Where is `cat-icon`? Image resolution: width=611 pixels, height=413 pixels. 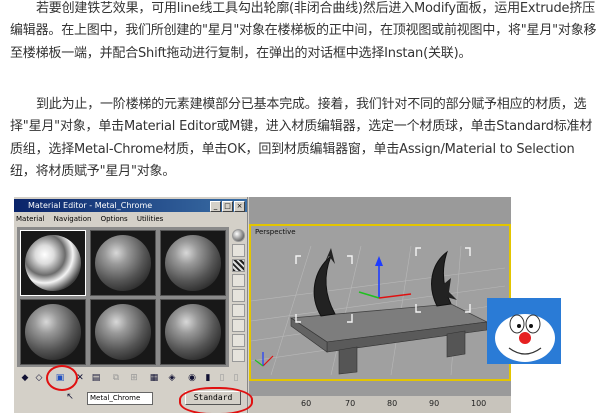 cat-icon is located at coordinates (524, 331).